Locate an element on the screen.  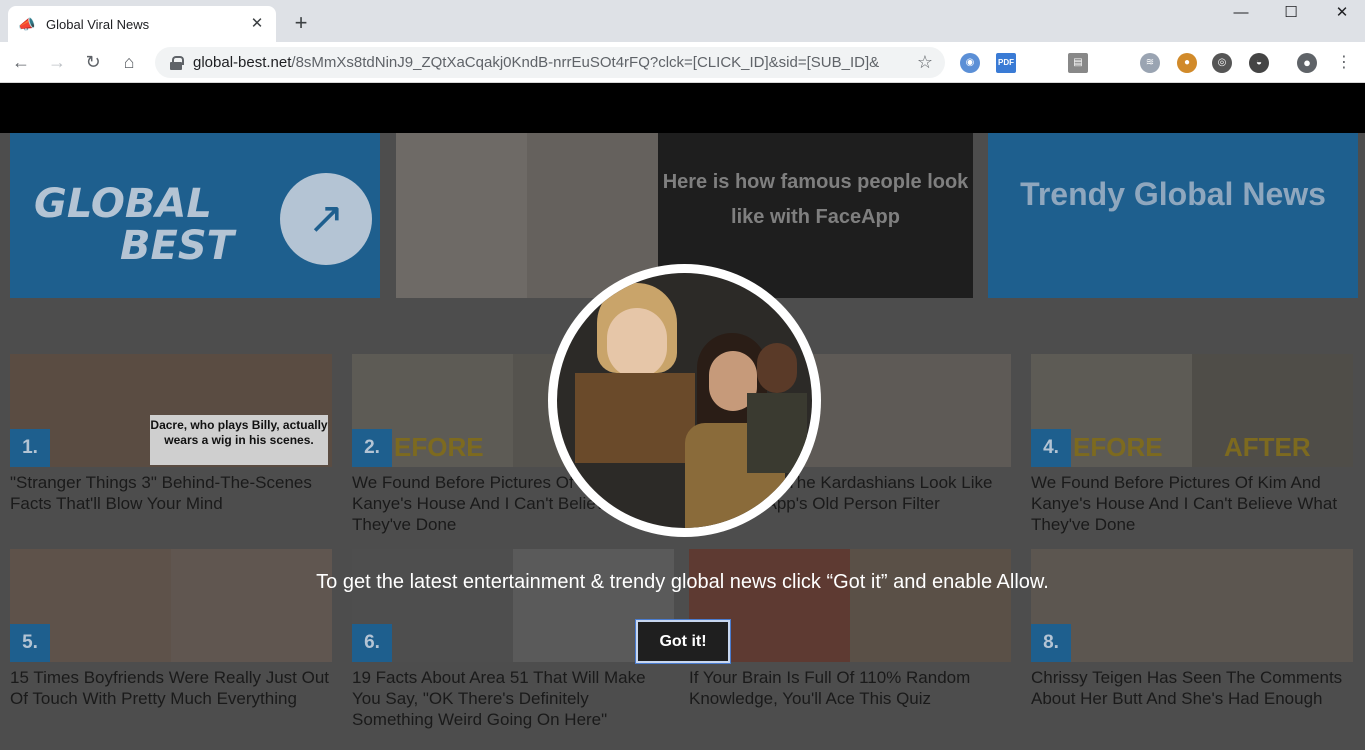
url-host: global-best.net is located at coordinates (242, 62).